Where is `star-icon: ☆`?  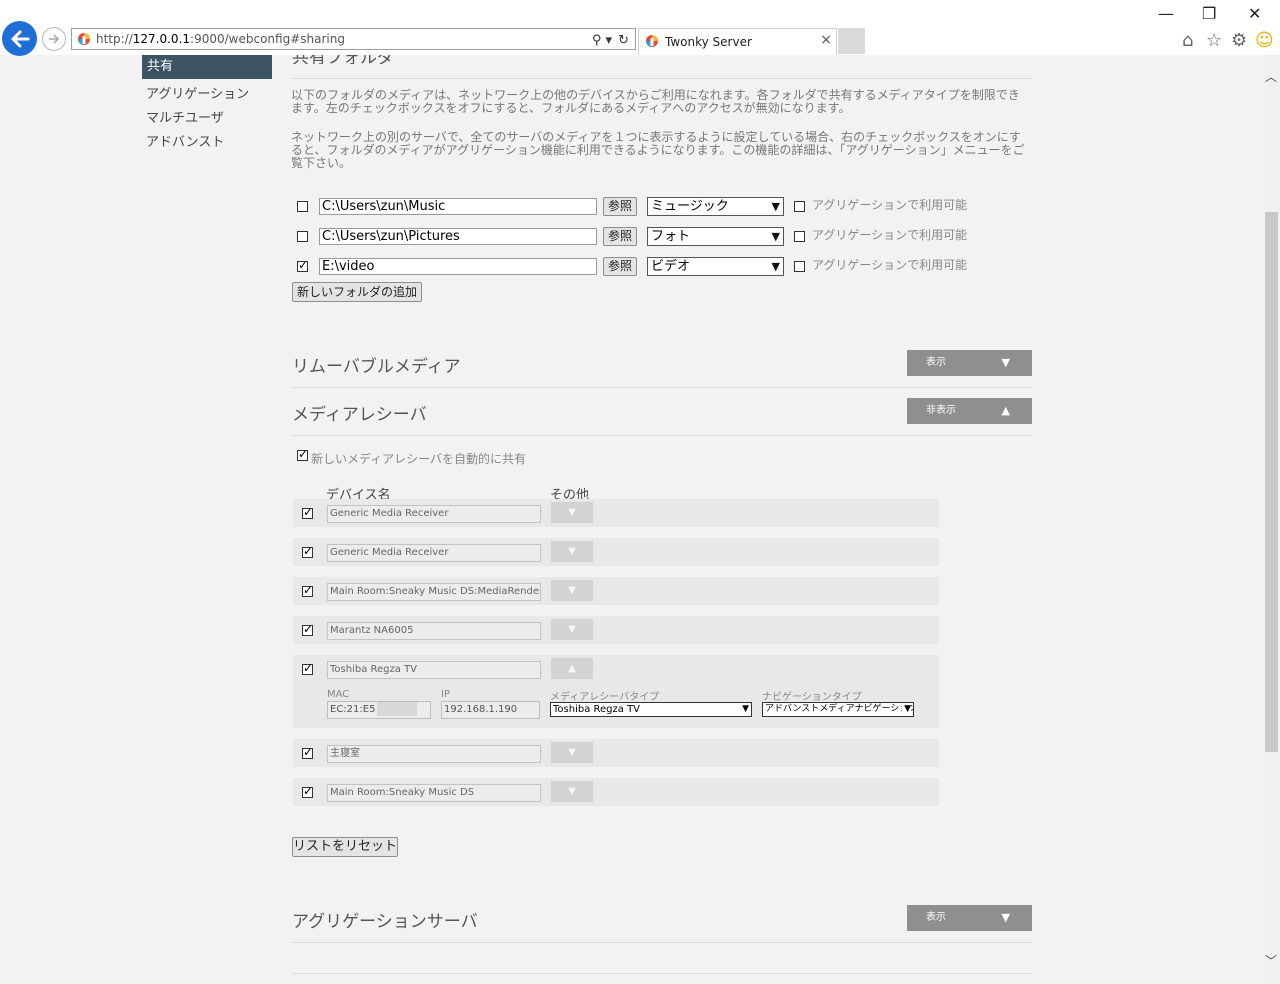
star-icon: ☆ is located at coordinates (1214, 40).